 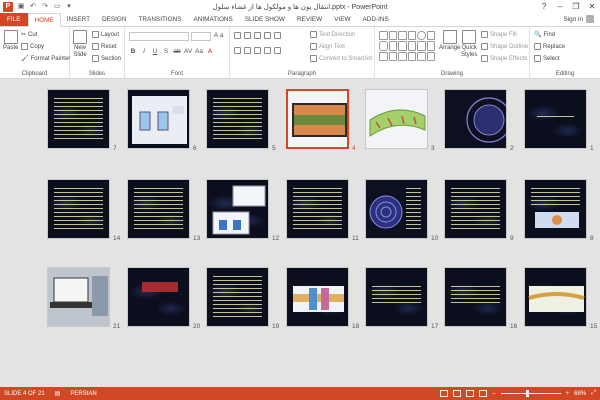 I want to click on tab-slide-show: SLIDE SHOW, so click(x=265, y=19).